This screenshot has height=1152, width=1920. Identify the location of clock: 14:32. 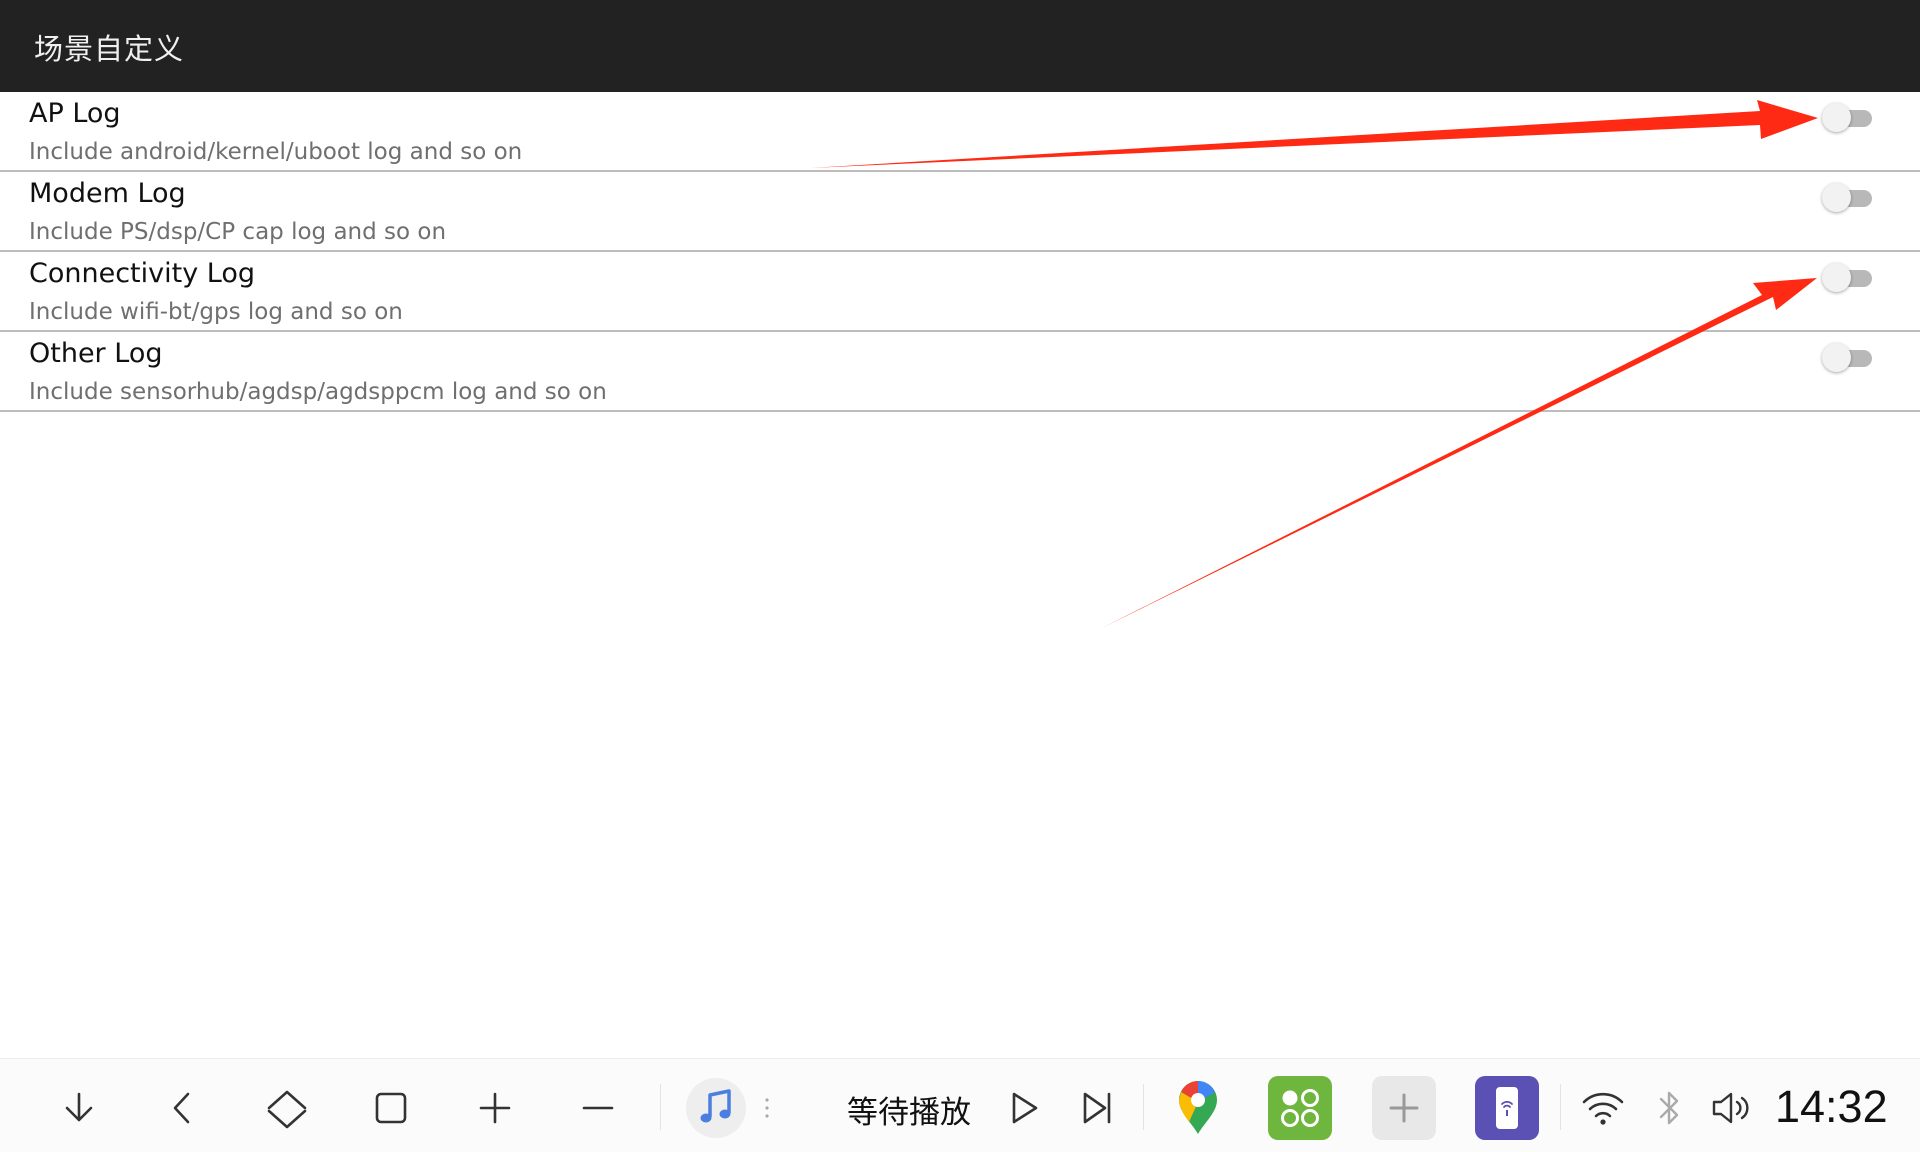
(1831, 1106).